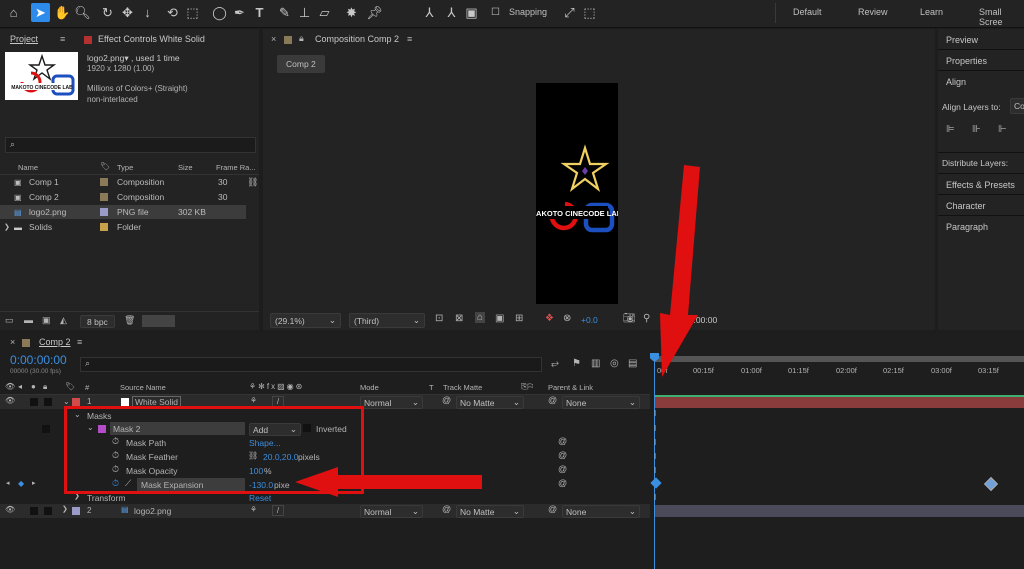 The height and width of the screenshot is (569, 1024). What do you see at coordinates (387, 320) in the screenshot?
I see `resolution-dropdown: (Third) ⌄` at bounding box center [387, 320].